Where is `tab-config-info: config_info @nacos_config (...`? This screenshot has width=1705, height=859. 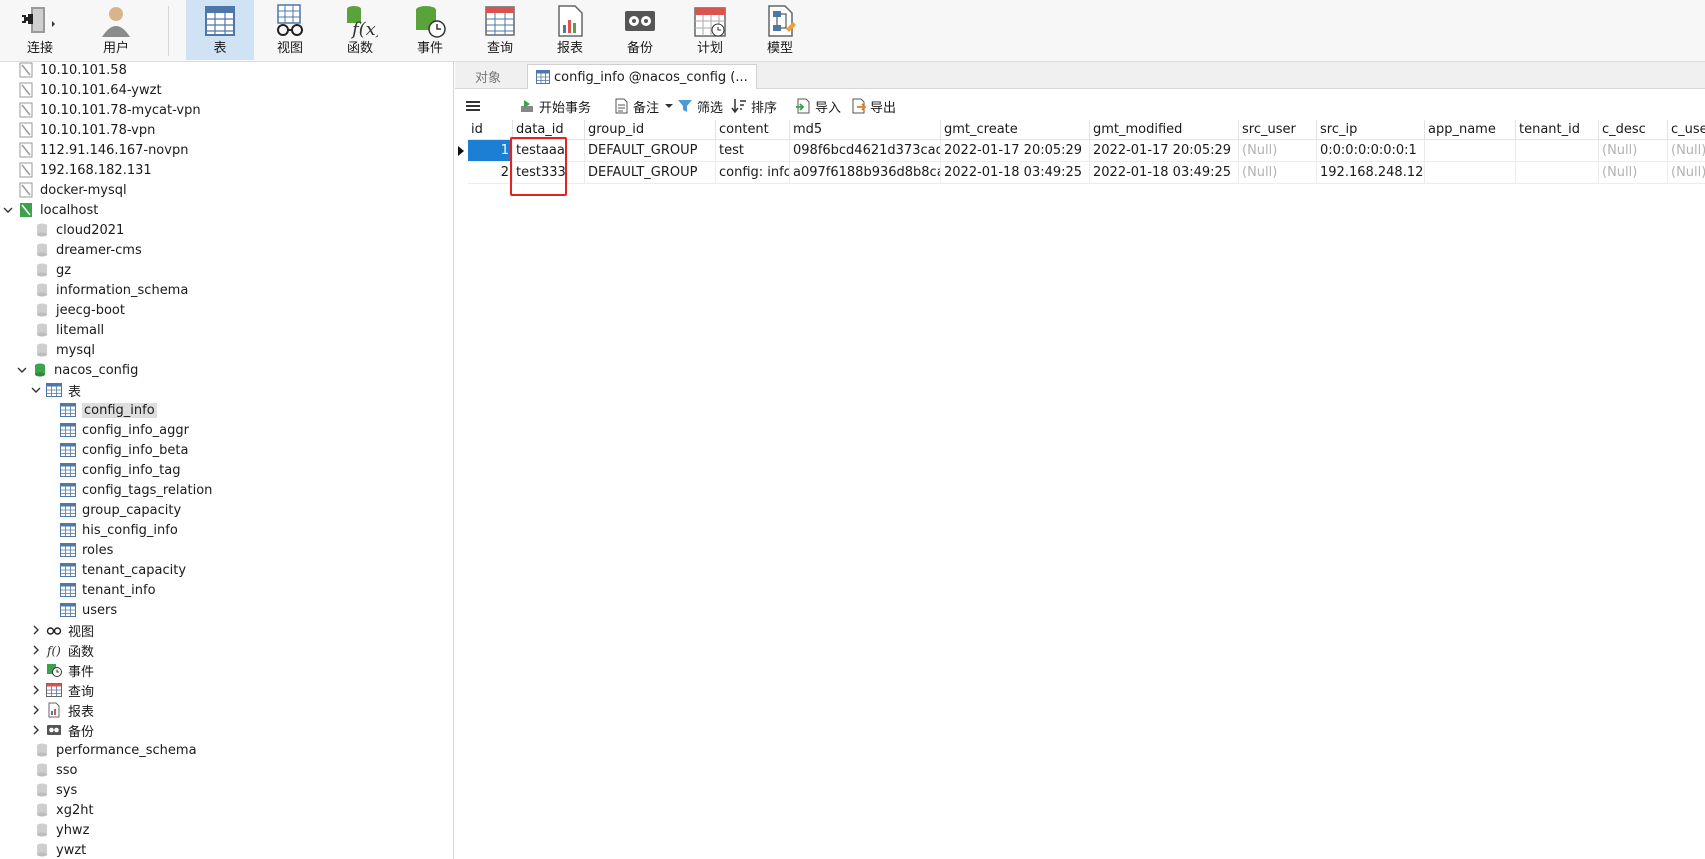
tab-config-info: config_info @nacos_config (... is located at coordinates (642, 76).